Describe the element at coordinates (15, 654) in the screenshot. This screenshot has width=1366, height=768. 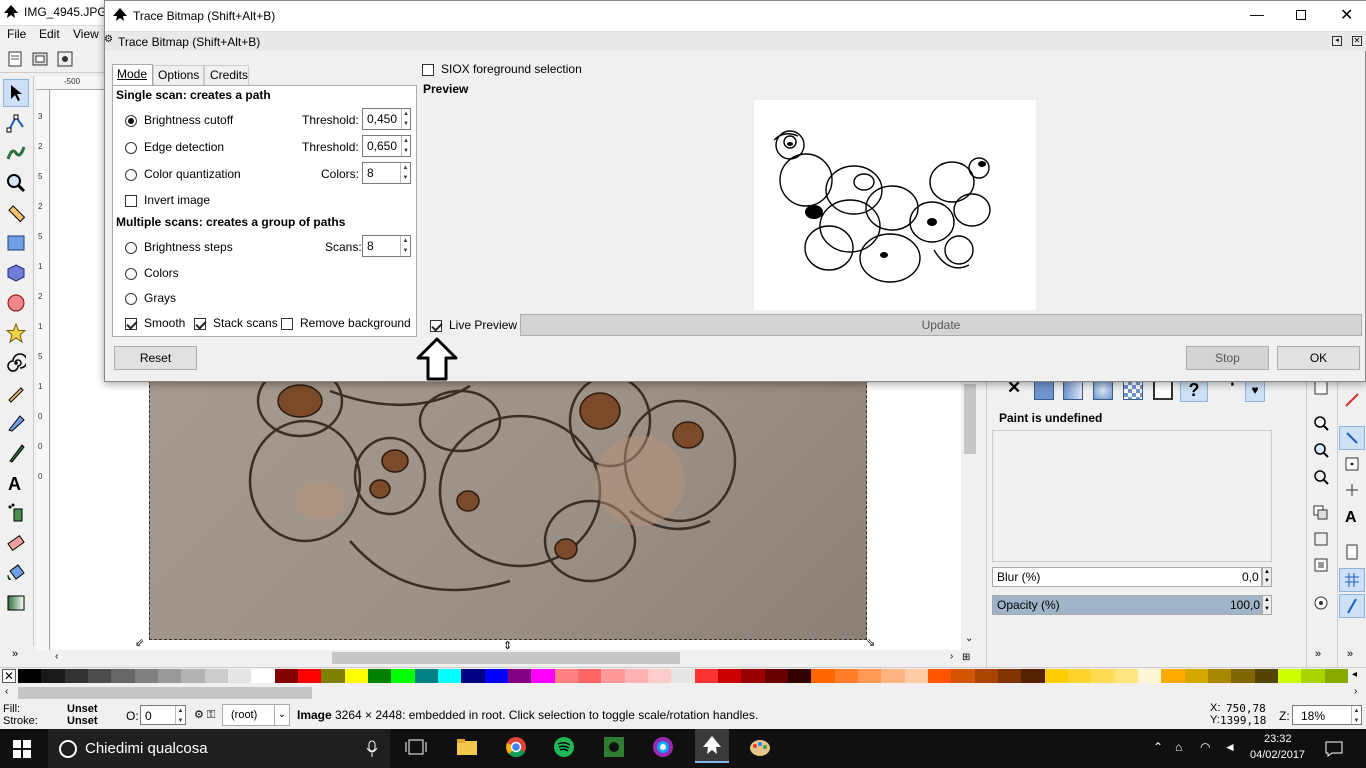
I see `toolbox-expand-icon: »` at that location.